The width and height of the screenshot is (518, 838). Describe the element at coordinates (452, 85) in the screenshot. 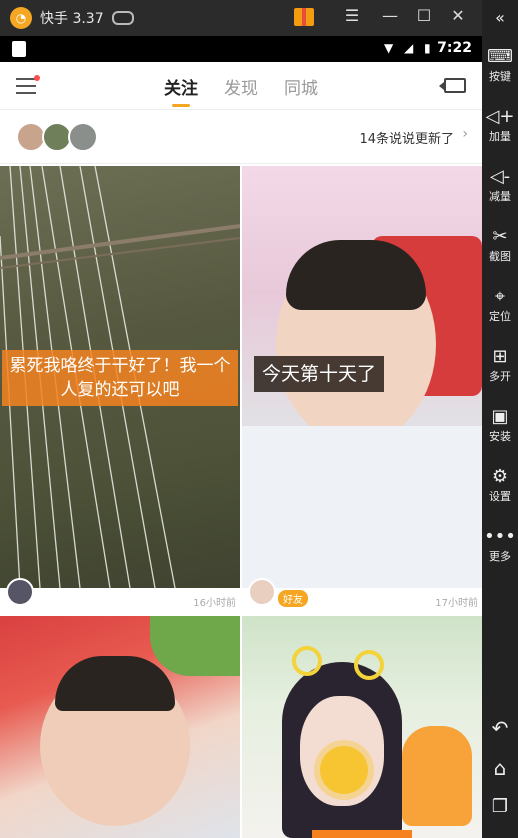

I see `camera-icon` at that location.